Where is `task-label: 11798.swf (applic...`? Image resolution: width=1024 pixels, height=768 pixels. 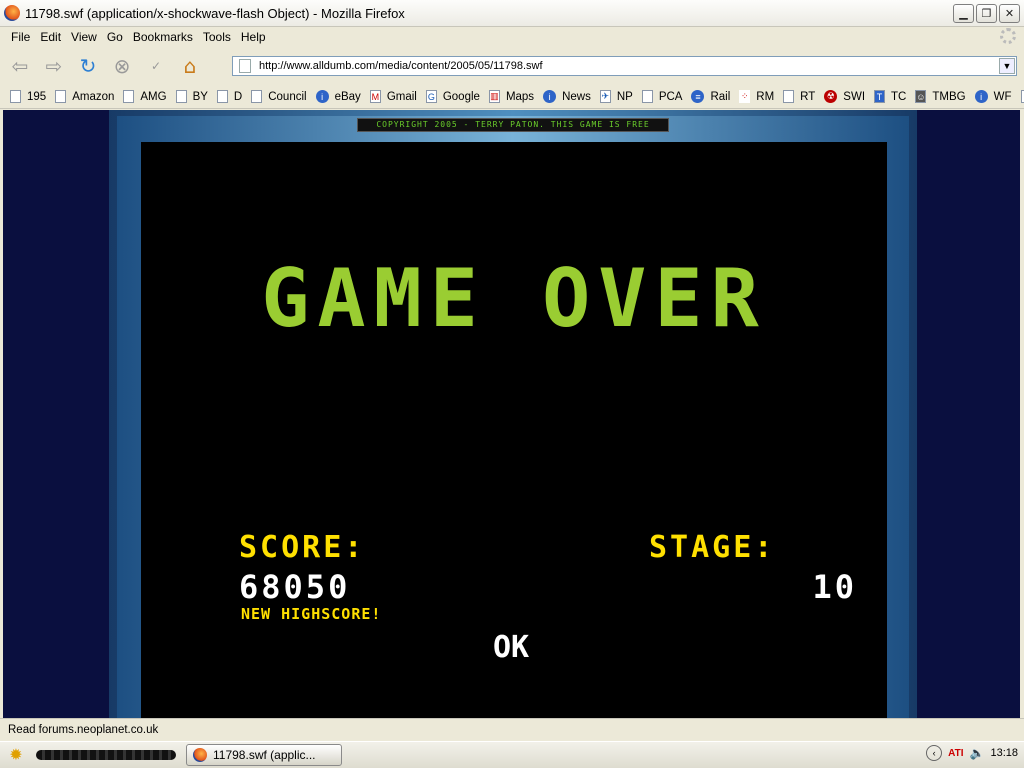
task-label: 11798.swf (applic... is located at coordinates (264, 755).